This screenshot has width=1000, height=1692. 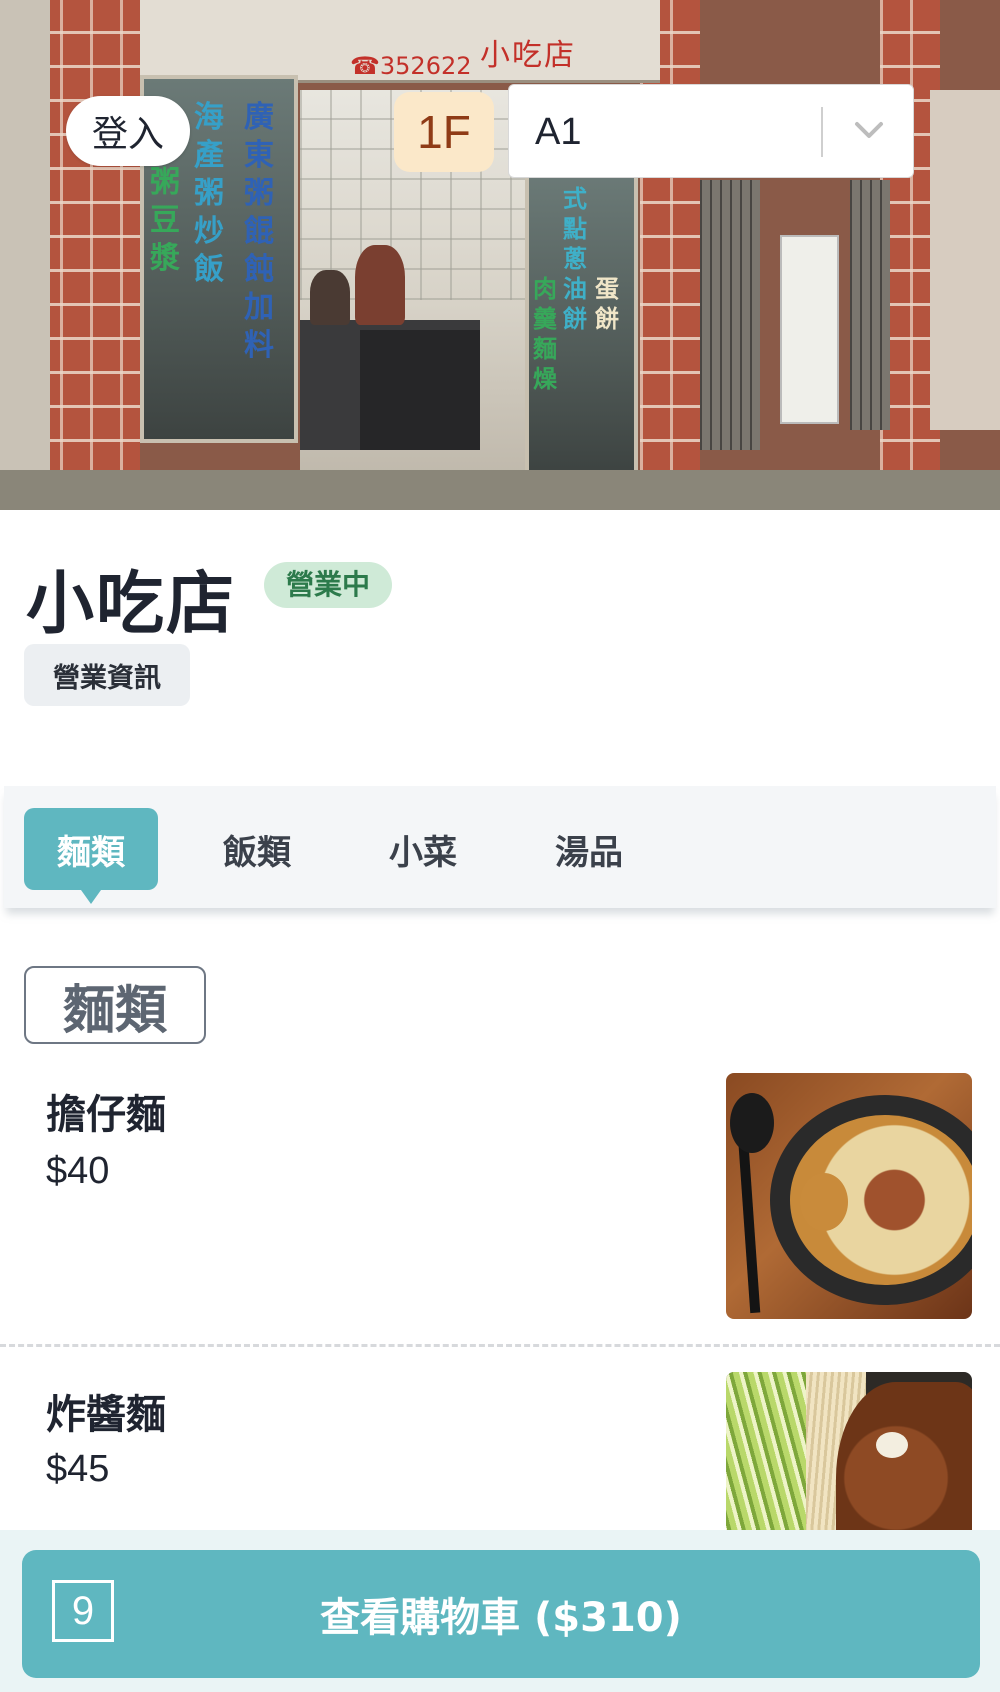 I want to click on view-cart-button: 查看購物車 ($310) 9, so click(x=501, y=1614).